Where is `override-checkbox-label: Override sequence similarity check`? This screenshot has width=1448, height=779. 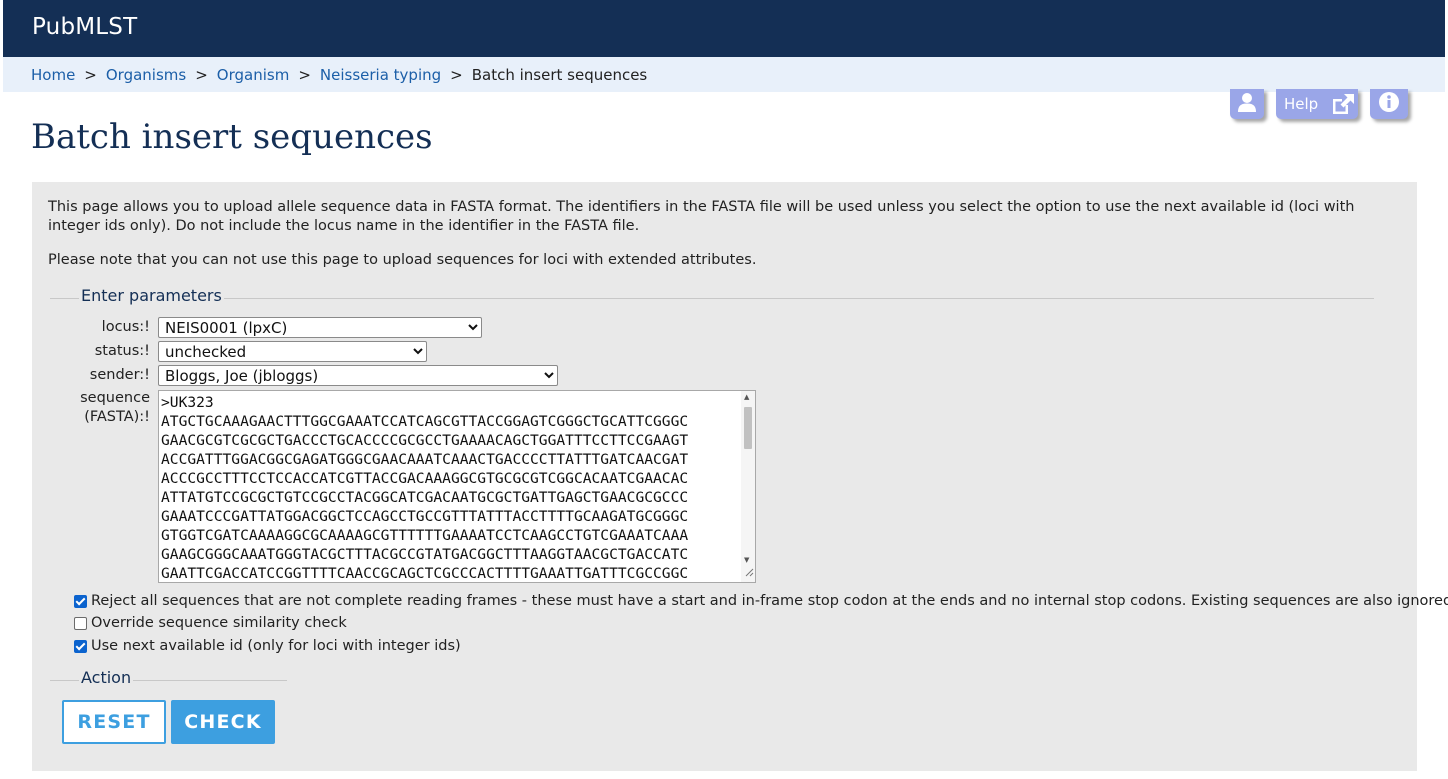 override-checkbox-label: Override sequence similarity check is located at coordinates (219, 623).